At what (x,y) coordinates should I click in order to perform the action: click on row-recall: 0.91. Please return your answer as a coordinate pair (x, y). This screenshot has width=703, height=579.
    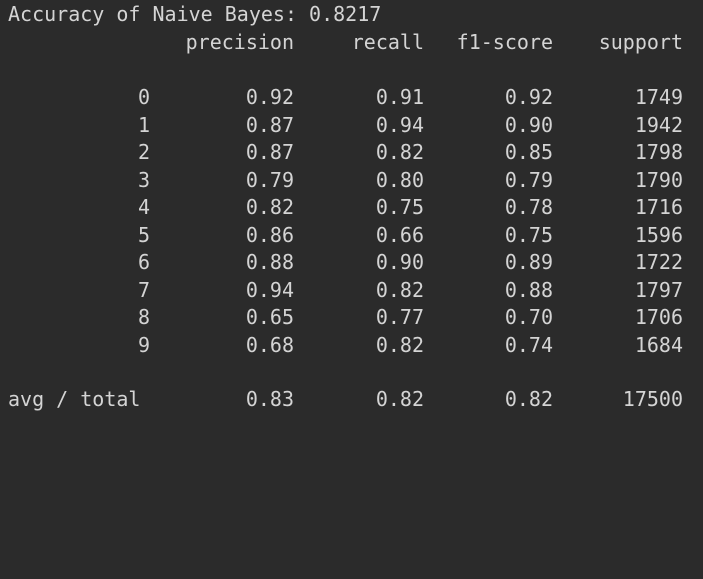
    Looking at the image, I should click on (399, 97).